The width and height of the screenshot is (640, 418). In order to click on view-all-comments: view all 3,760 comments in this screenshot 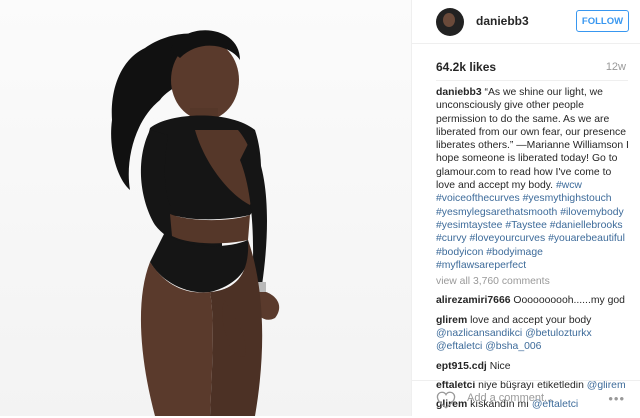, I will do `click(533, 281)`.